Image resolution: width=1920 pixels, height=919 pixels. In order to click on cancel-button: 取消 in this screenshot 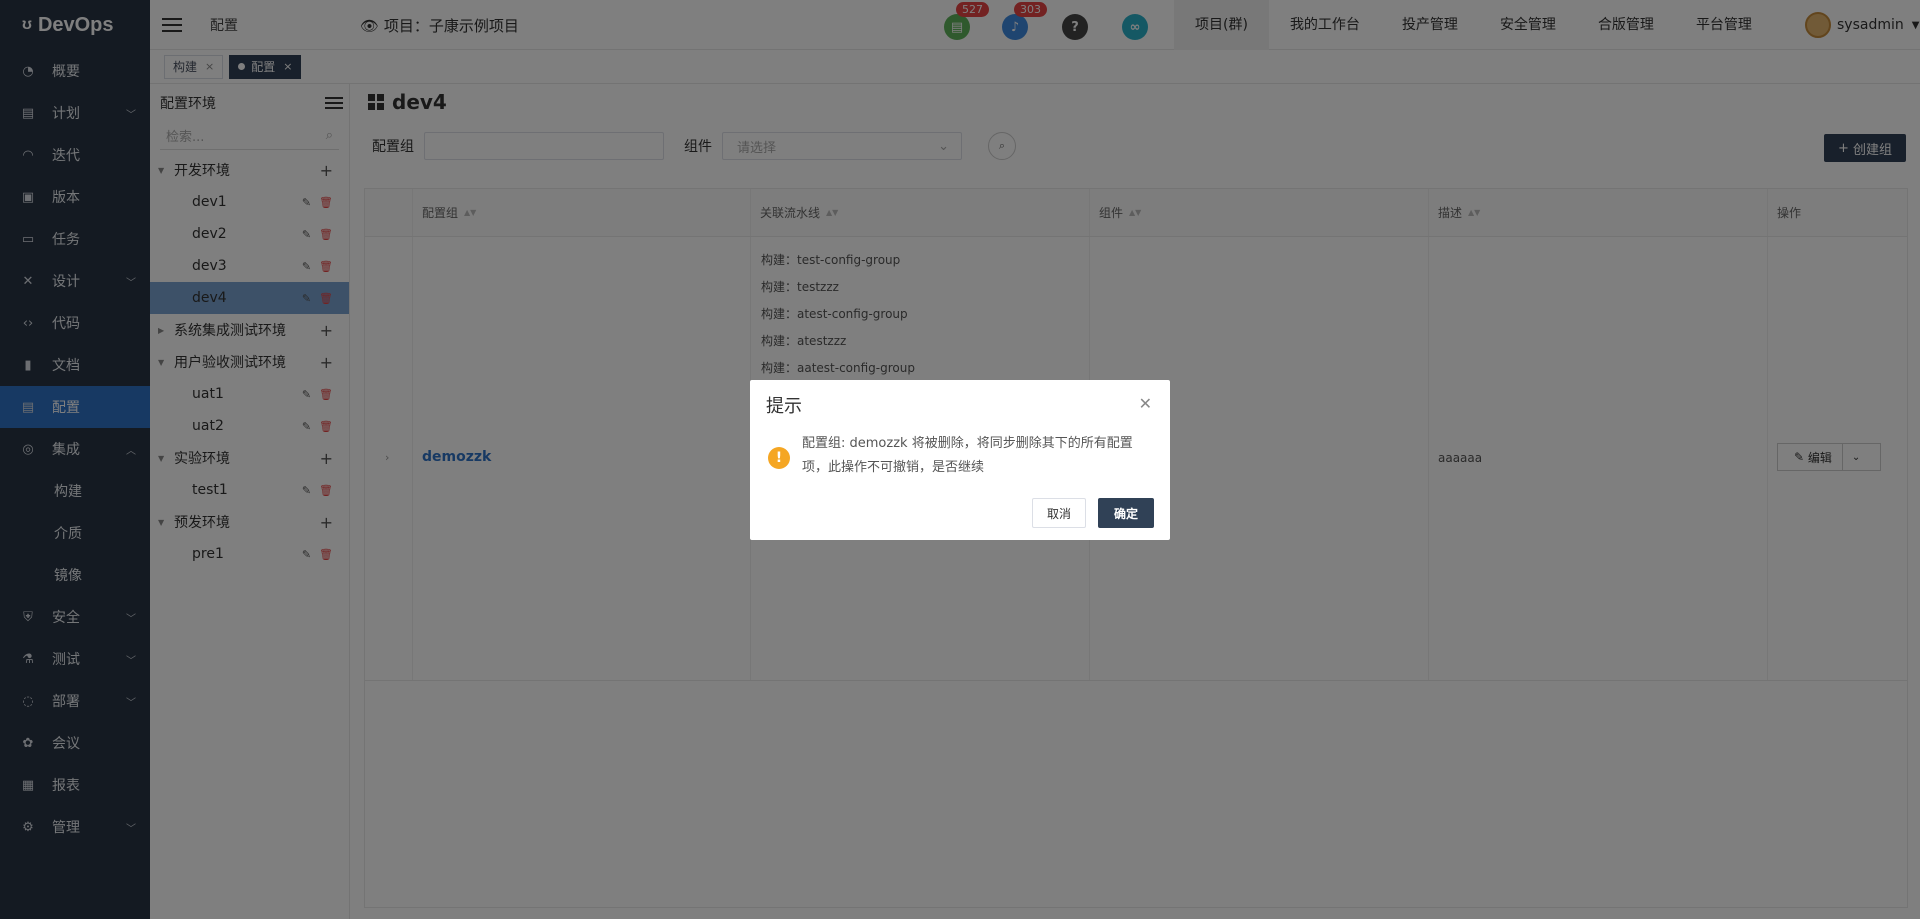, I will do `click(1059, 513)`.